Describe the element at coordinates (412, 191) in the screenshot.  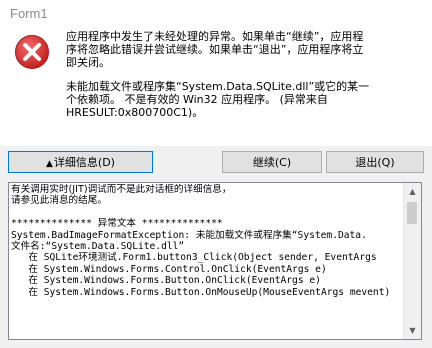
I see `scroll-up-arrow-icon: ▲` at that location.